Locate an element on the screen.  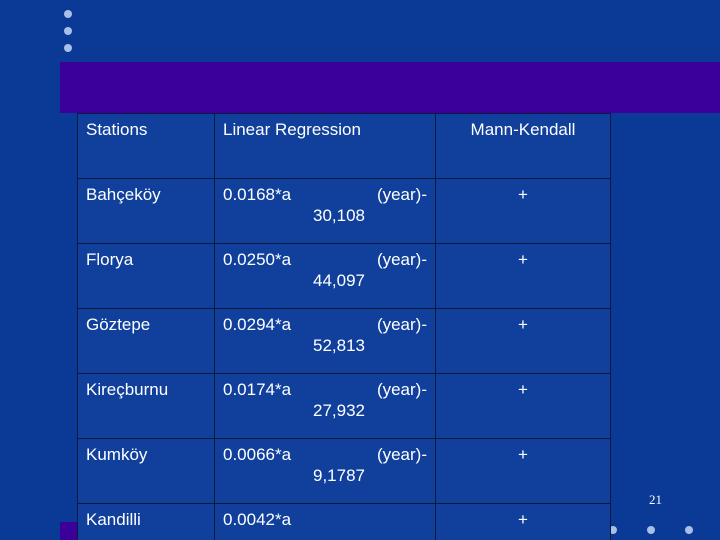
cell-constant: 27,932 is located at coordinates (339, 410).